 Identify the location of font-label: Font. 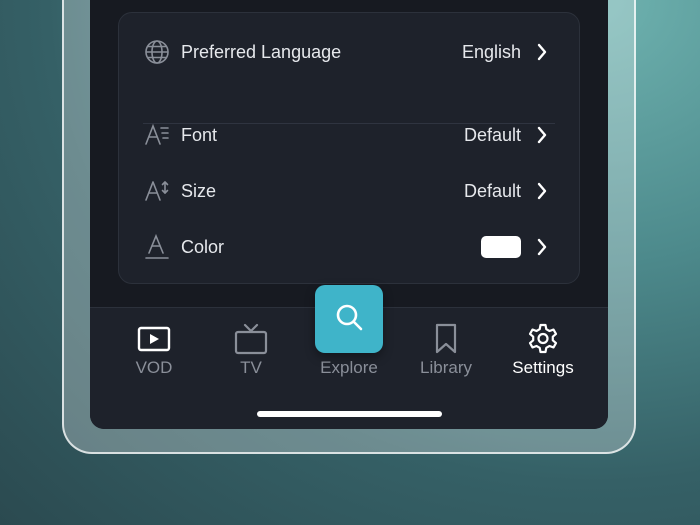
(199, 134).